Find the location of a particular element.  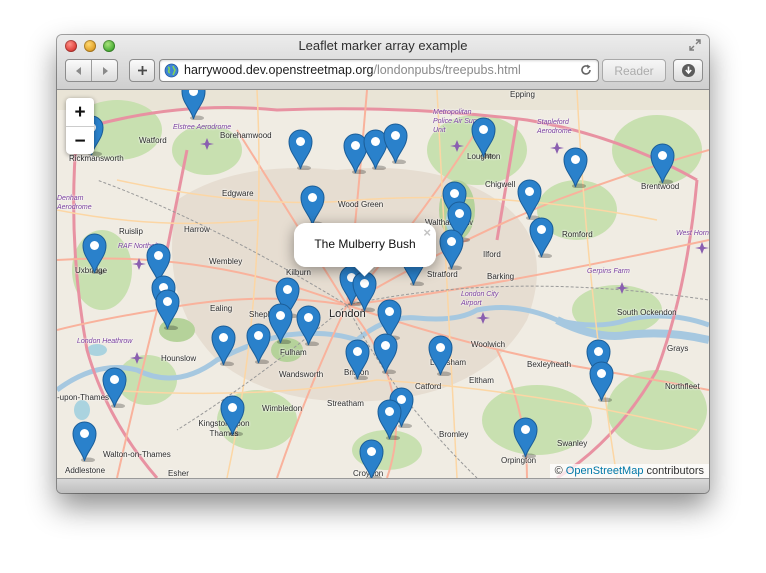

place-label: Catford is located at coordinates (428, 386).